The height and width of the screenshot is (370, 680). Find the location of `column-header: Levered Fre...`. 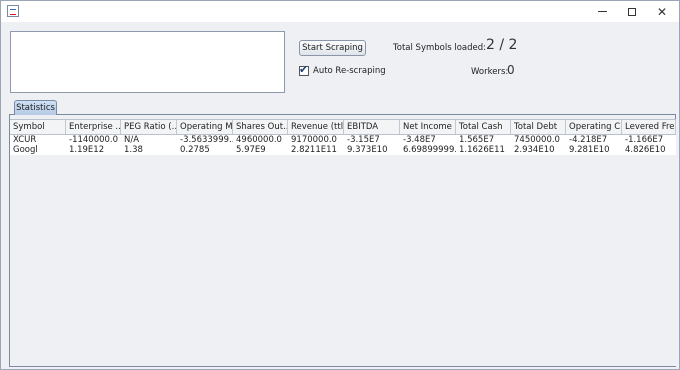

column-header: Levered Fre... is located at coordinates (649, 127).